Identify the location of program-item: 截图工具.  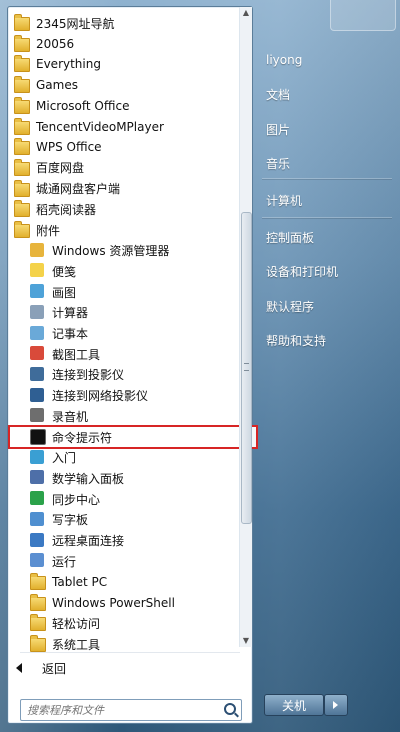
(133, 354).